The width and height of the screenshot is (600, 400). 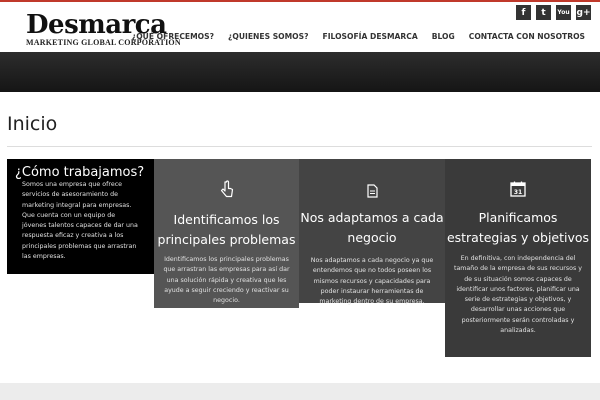 I want to click on title-divider, so click(x=299, y=146).